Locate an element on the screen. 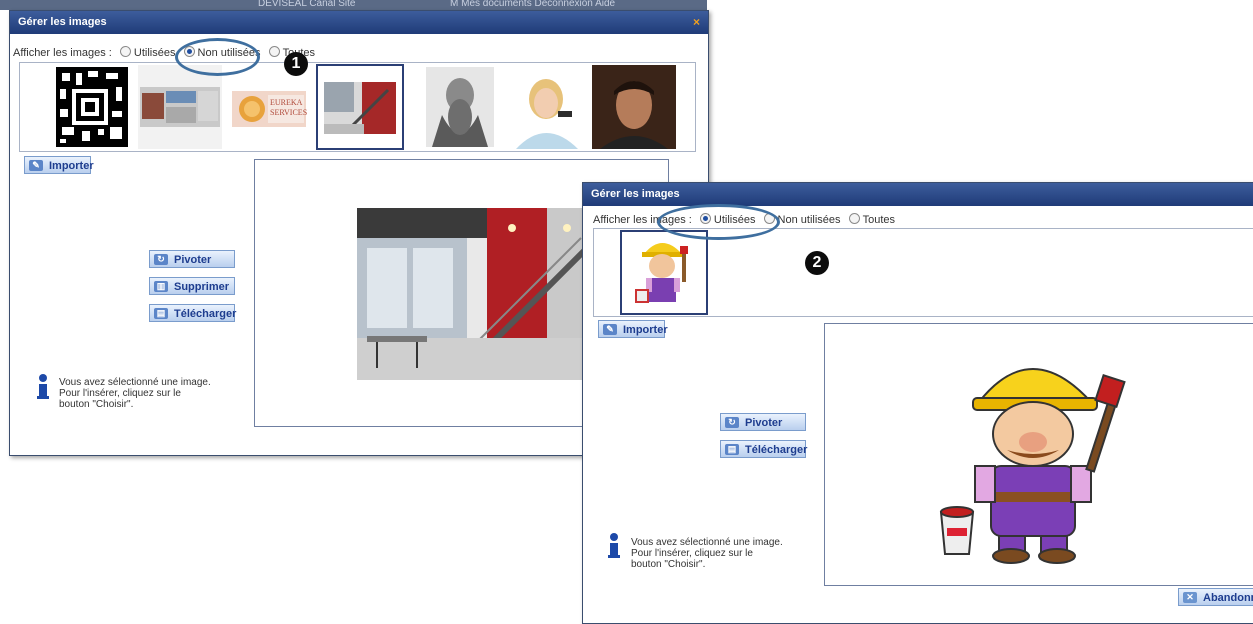  call-center-woman-image is located at coordinates (548, 107).